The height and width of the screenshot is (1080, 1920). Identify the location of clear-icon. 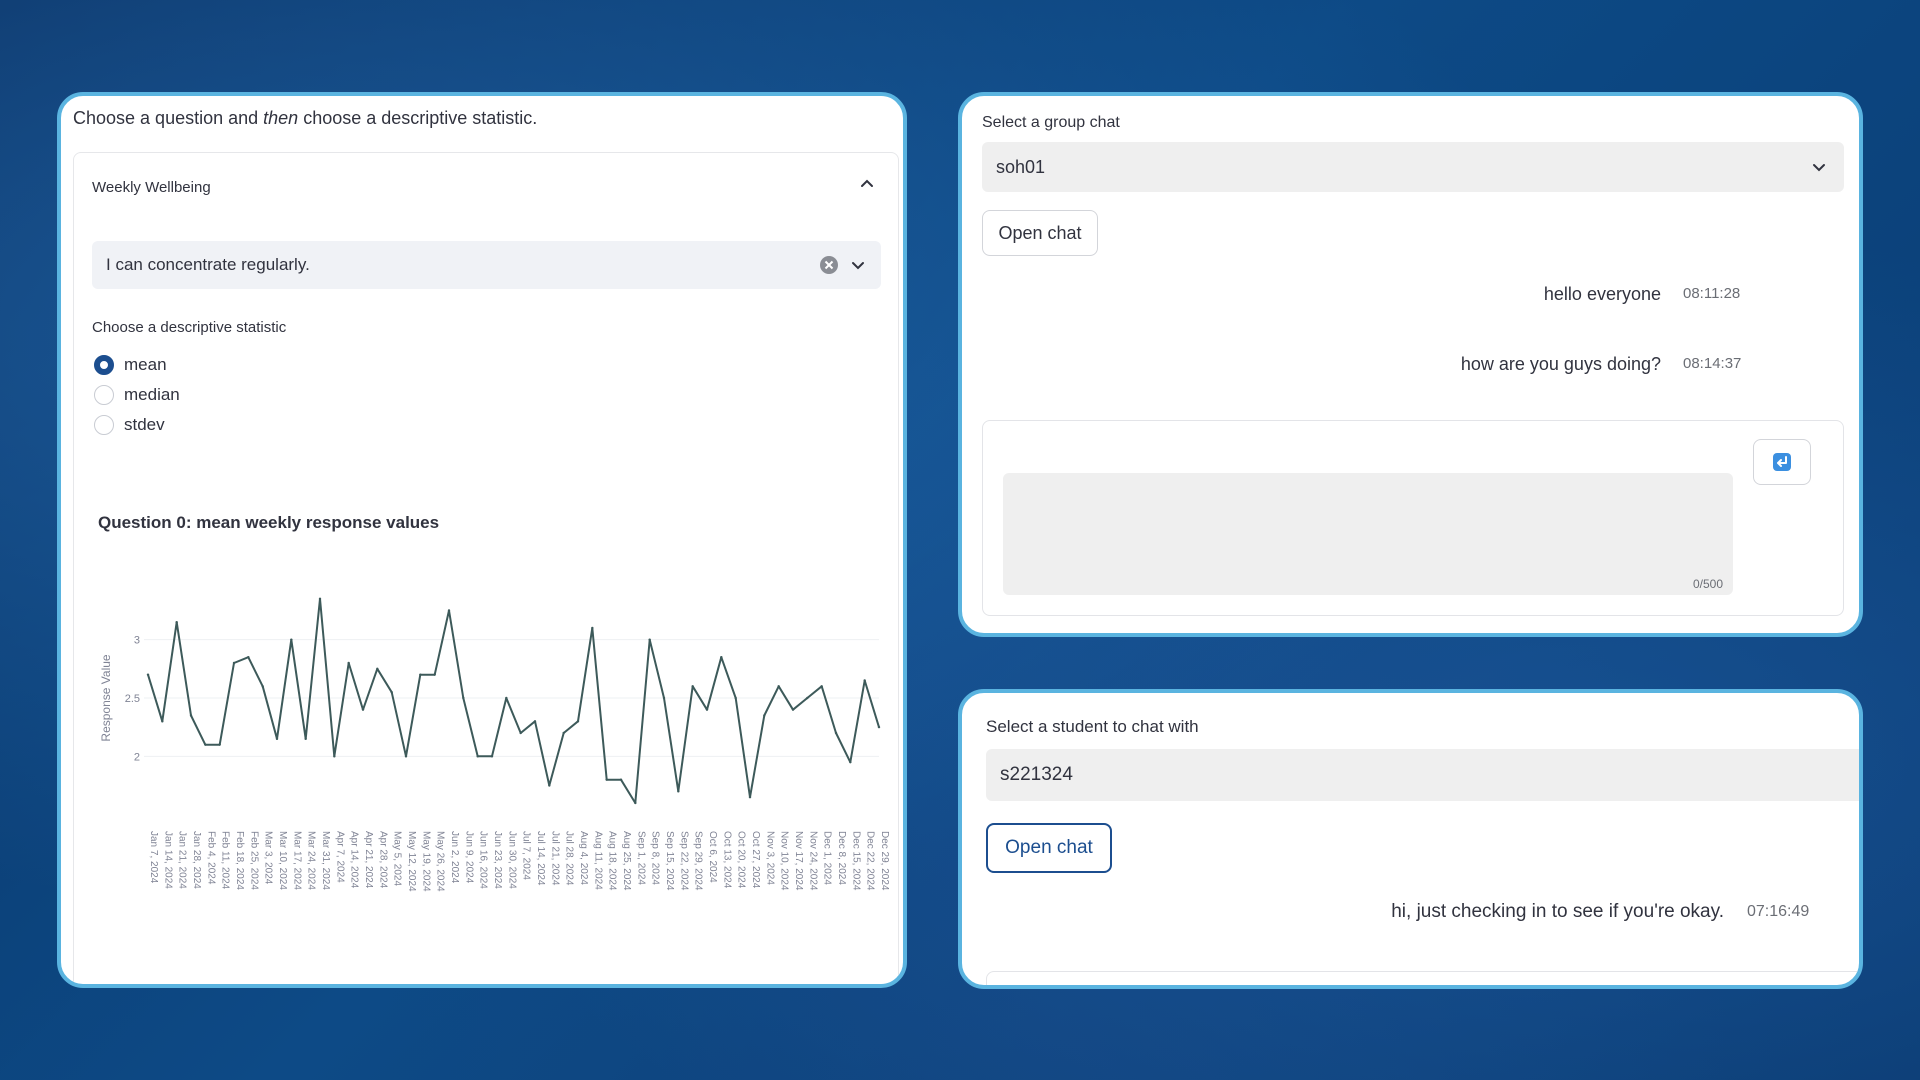
(829, 265).